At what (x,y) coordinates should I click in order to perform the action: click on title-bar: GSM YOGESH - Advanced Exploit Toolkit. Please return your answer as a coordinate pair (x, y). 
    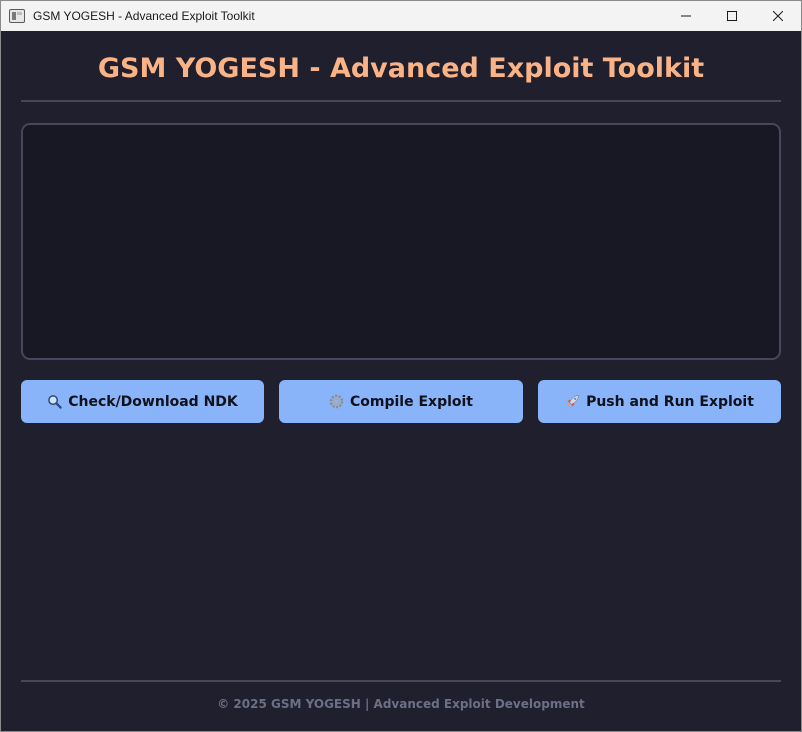
    Looking at the image, I should click on (401, 16).